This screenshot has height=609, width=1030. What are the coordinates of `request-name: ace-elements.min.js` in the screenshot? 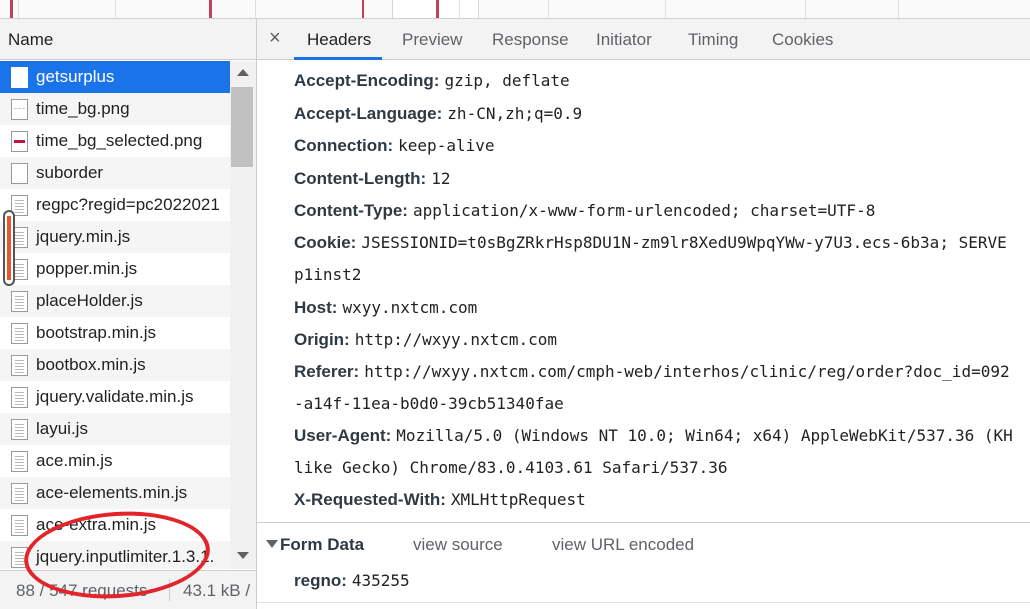 It's located at (112, 492).